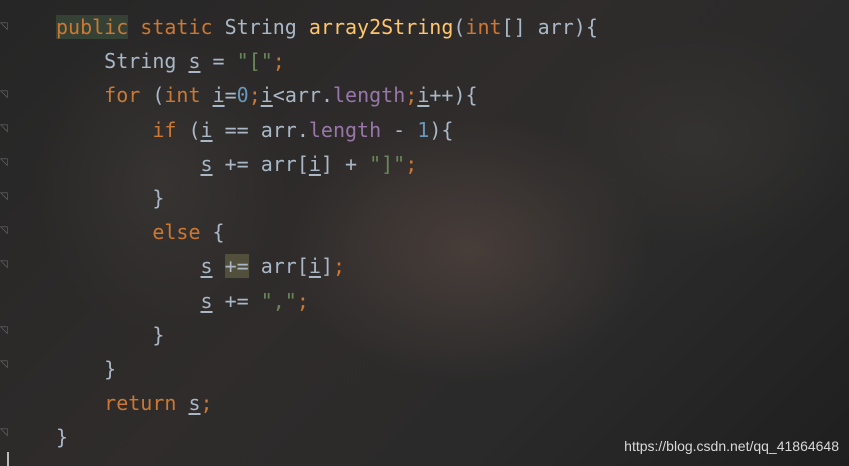  I want to click on code-token: == arr., so click(260, 129).